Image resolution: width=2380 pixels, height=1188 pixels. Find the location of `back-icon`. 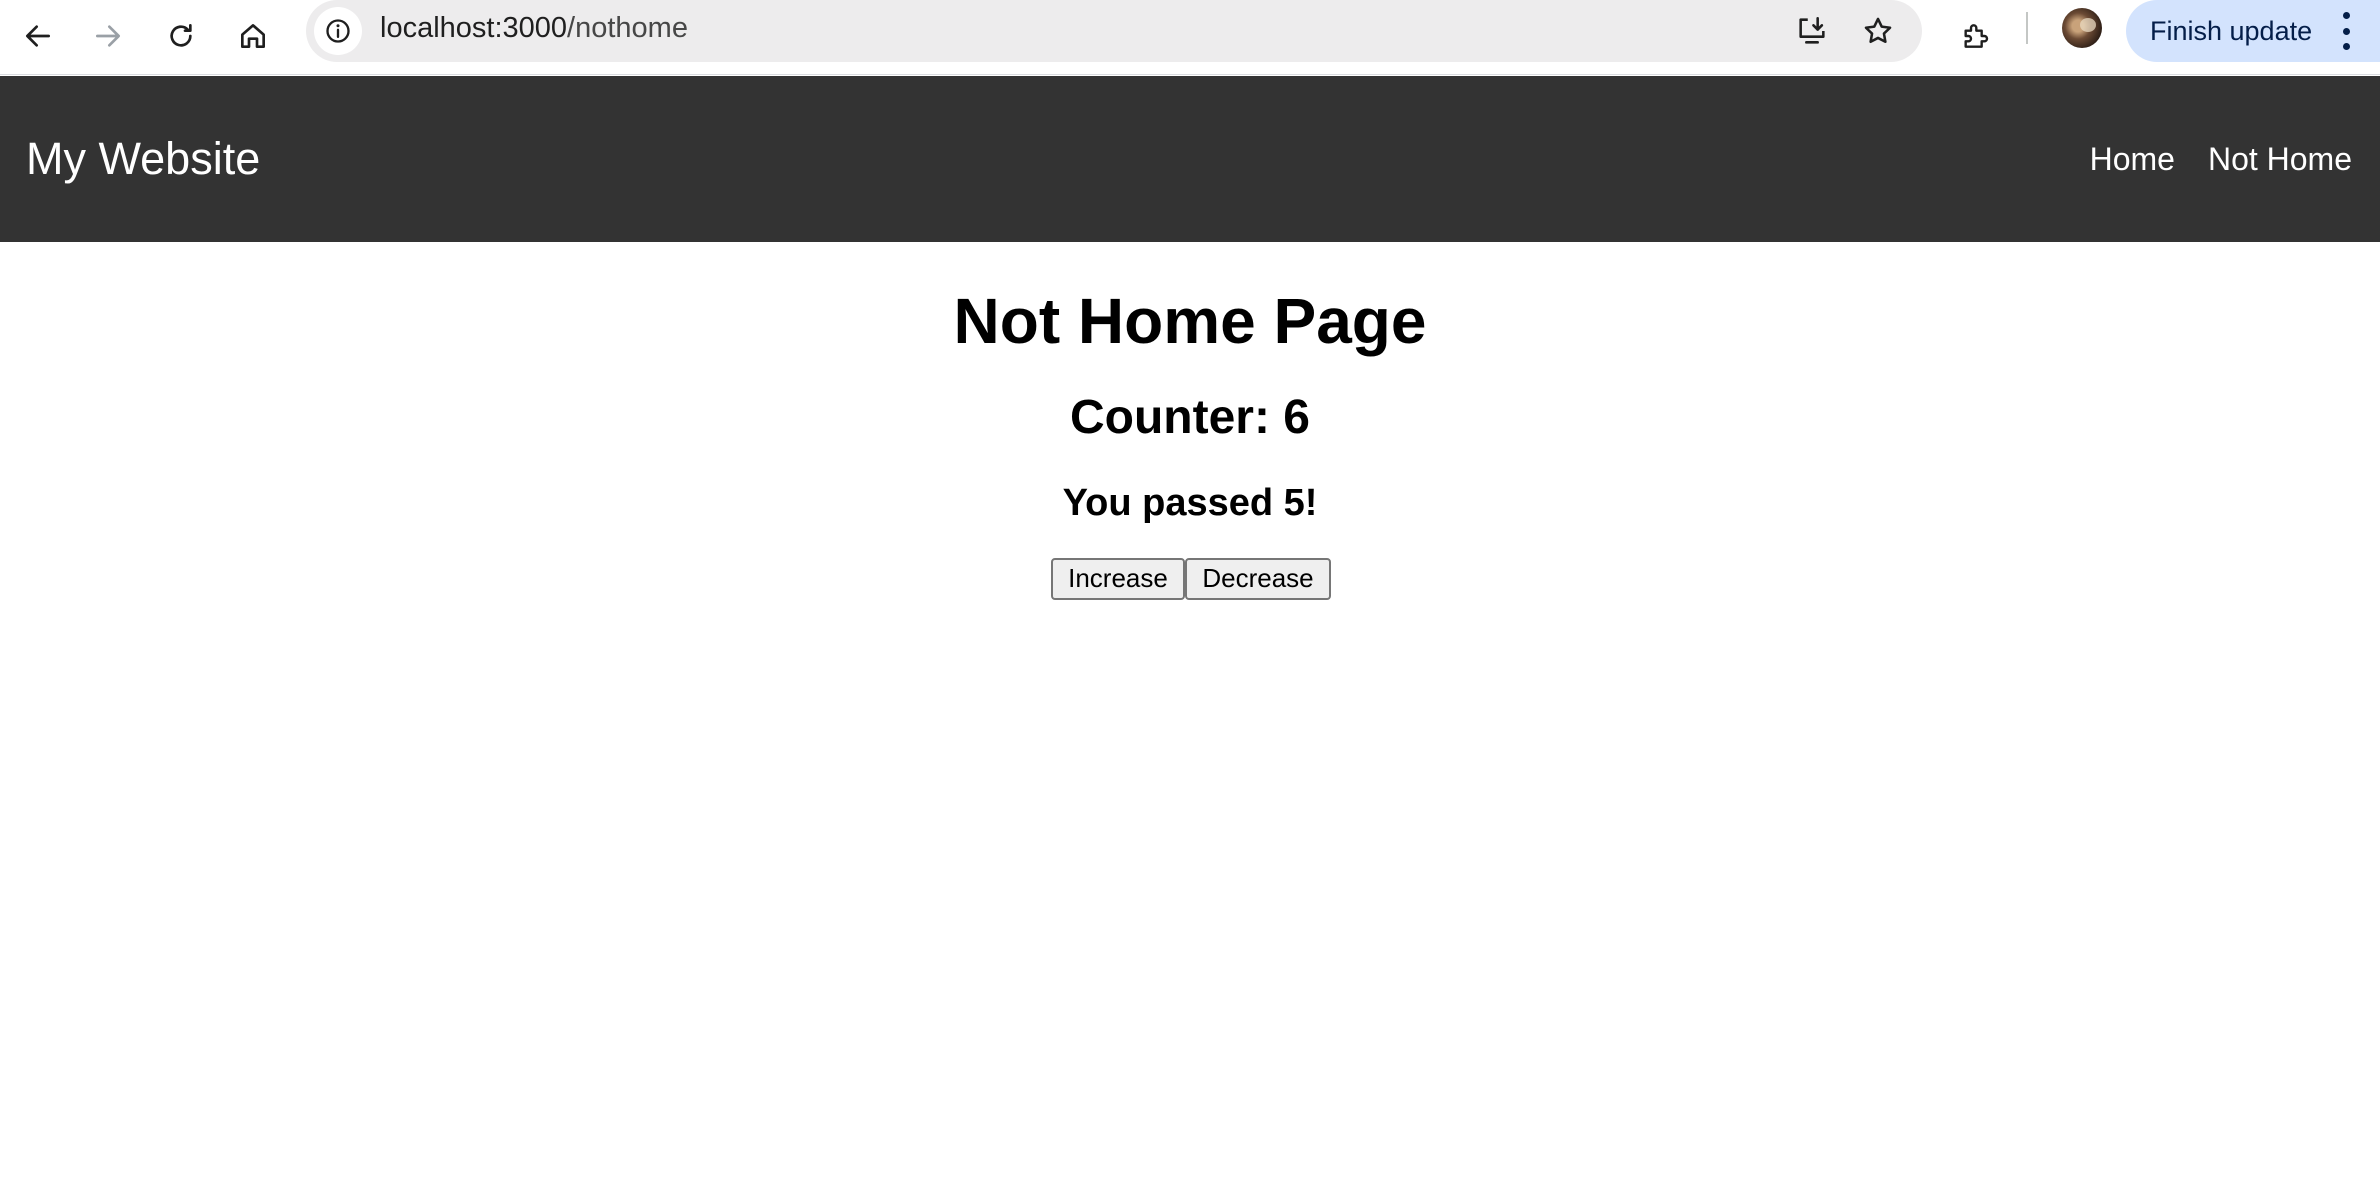

back-icon is located at coordinates (38, 36).